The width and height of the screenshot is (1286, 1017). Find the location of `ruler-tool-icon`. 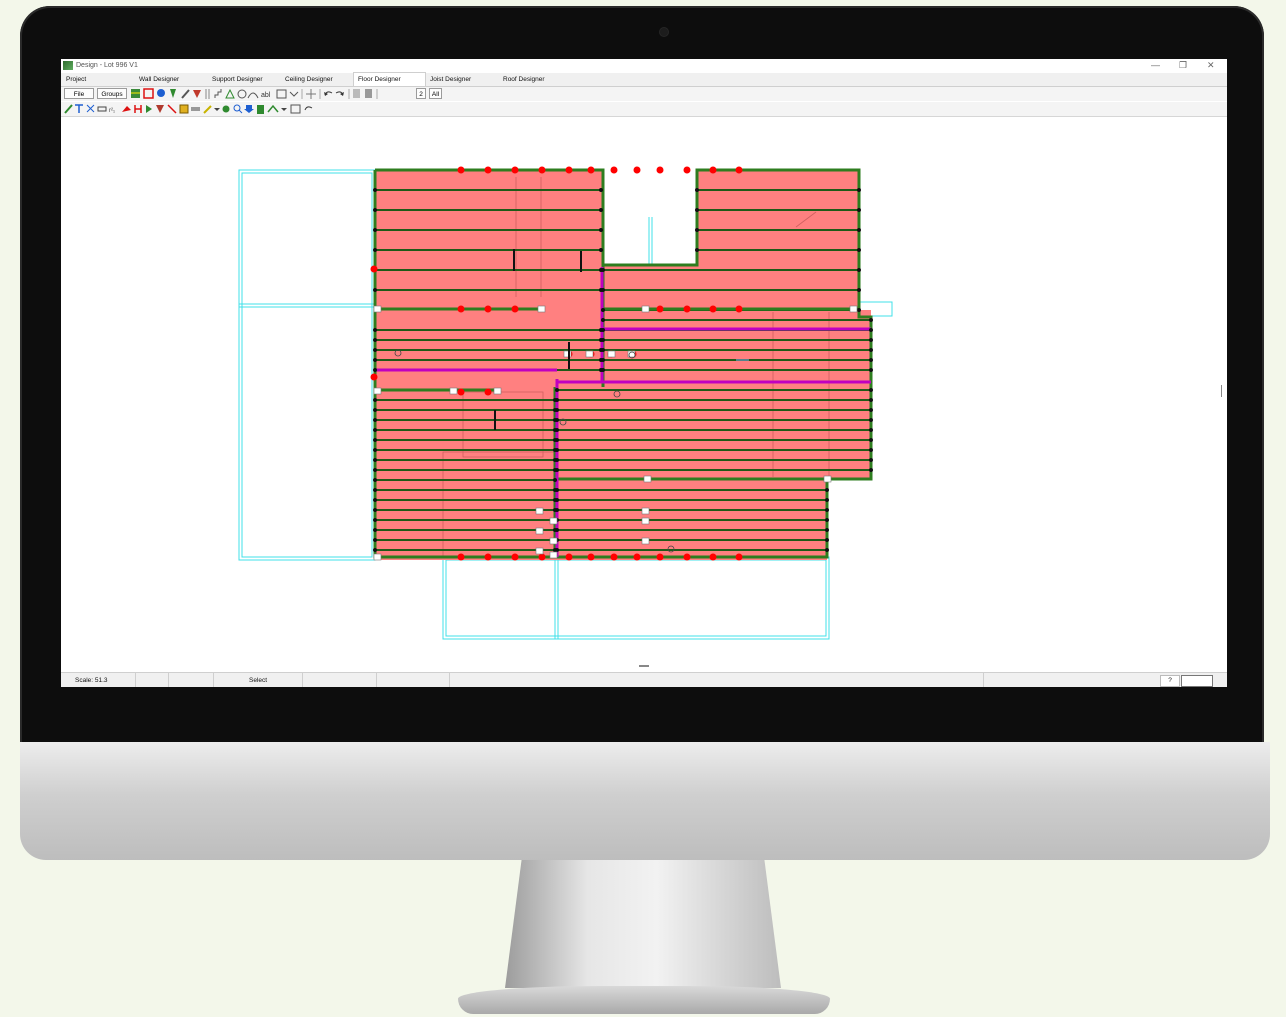

ruler-tool-icon is located at coordinates (195, 109).